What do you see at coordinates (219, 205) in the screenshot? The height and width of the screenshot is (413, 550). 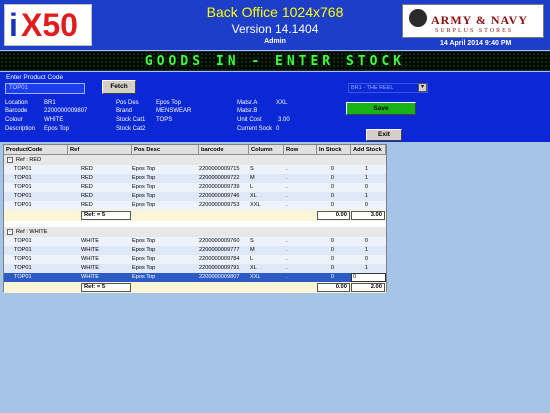 I see `table-cell: 2200000009753` at bounding box center [219, 205].